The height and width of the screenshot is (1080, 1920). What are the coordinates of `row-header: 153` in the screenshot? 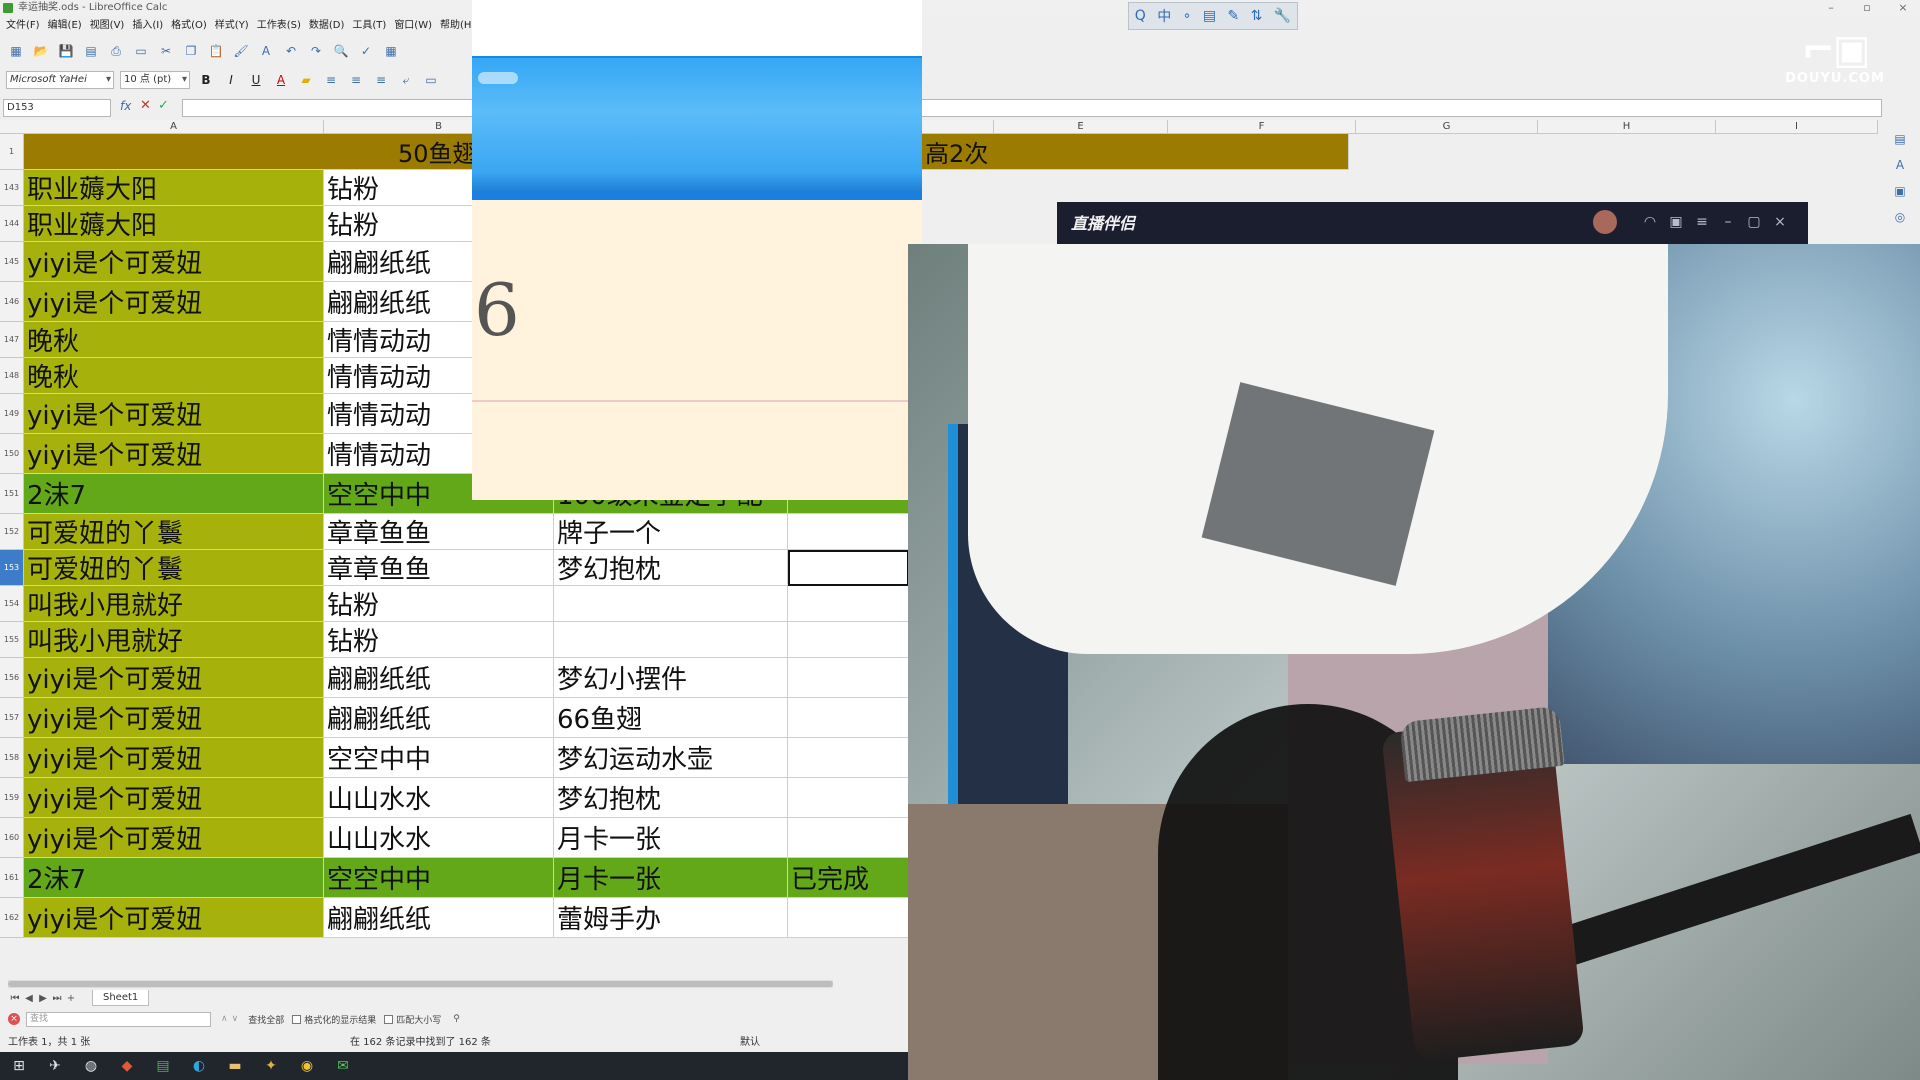 It's located at (12, 568).